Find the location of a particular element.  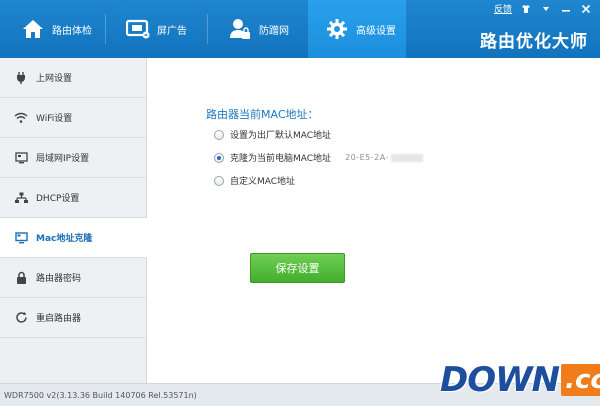

watermark-text: DOWN is located at coordinates (500, 380).